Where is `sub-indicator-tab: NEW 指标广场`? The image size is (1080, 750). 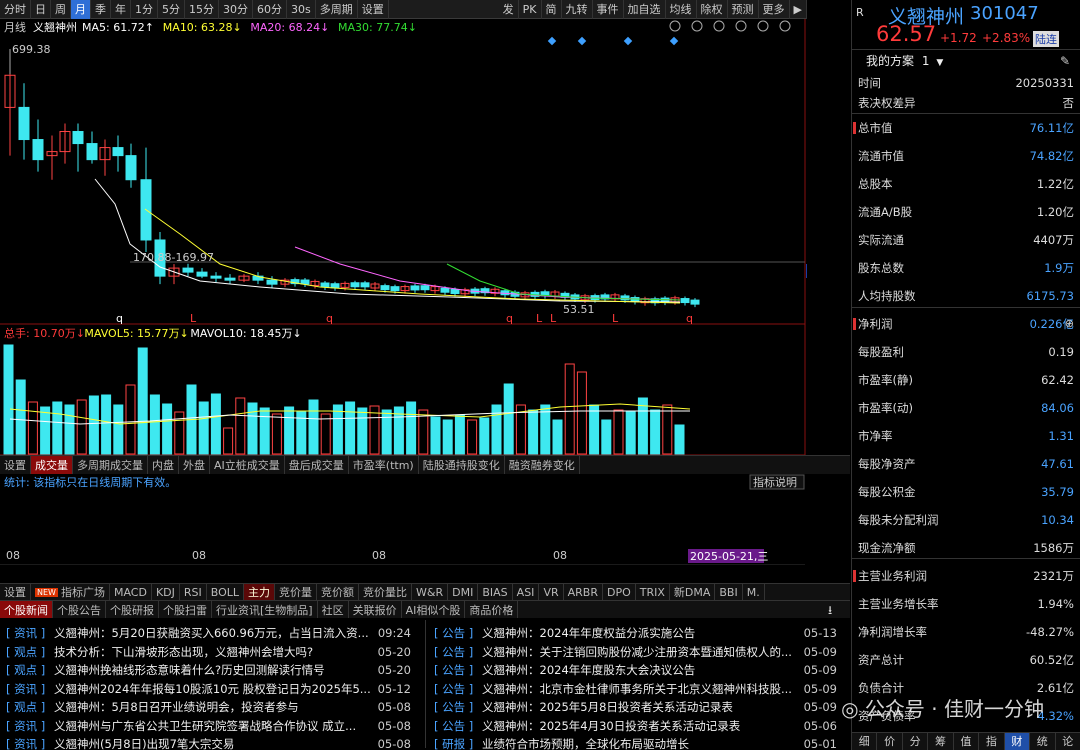
sub-indicator-tab: NEW 指标广场 is located at coordinates (70, 592).